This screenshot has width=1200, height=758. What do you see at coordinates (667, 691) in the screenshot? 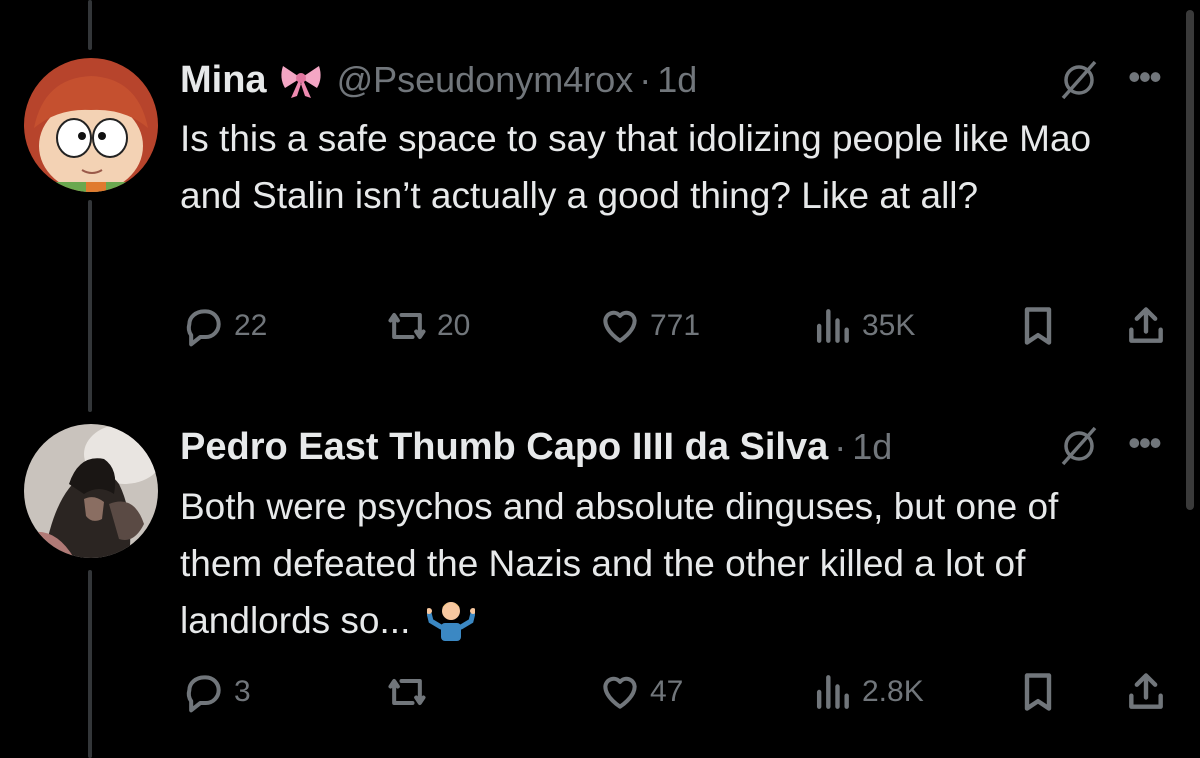
I see `like-count: 47` at bounding box center [667, 691].